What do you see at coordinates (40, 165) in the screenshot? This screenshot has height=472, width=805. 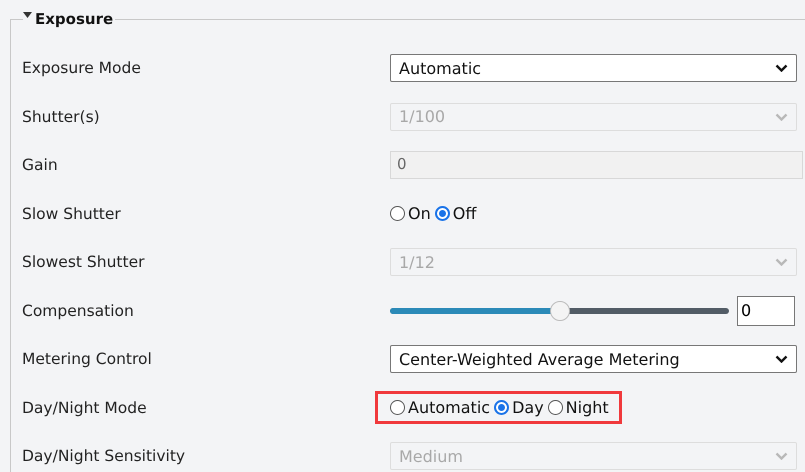 I see `field-label: Gain` at bounding box center [40, 165].